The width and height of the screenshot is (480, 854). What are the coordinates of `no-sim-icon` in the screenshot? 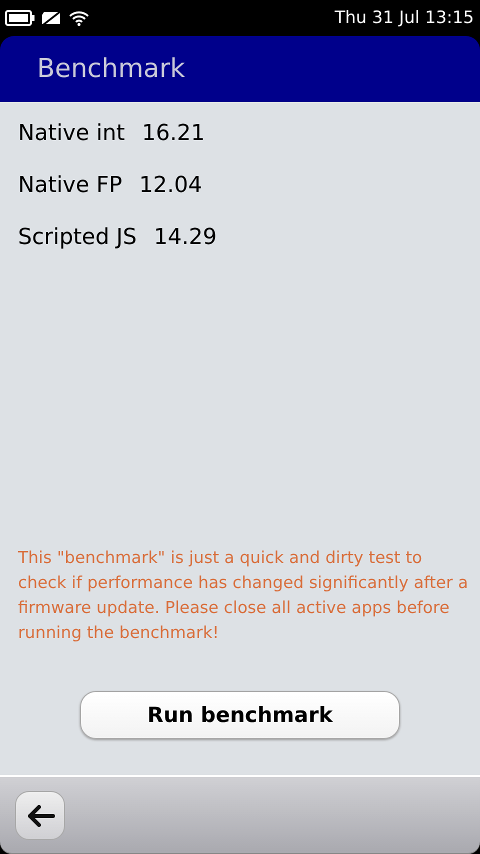 It's located at (52, 18).